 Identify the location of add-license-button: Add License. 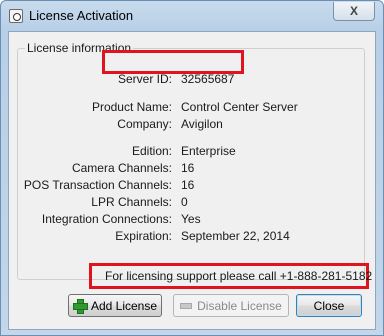
(115, 305).